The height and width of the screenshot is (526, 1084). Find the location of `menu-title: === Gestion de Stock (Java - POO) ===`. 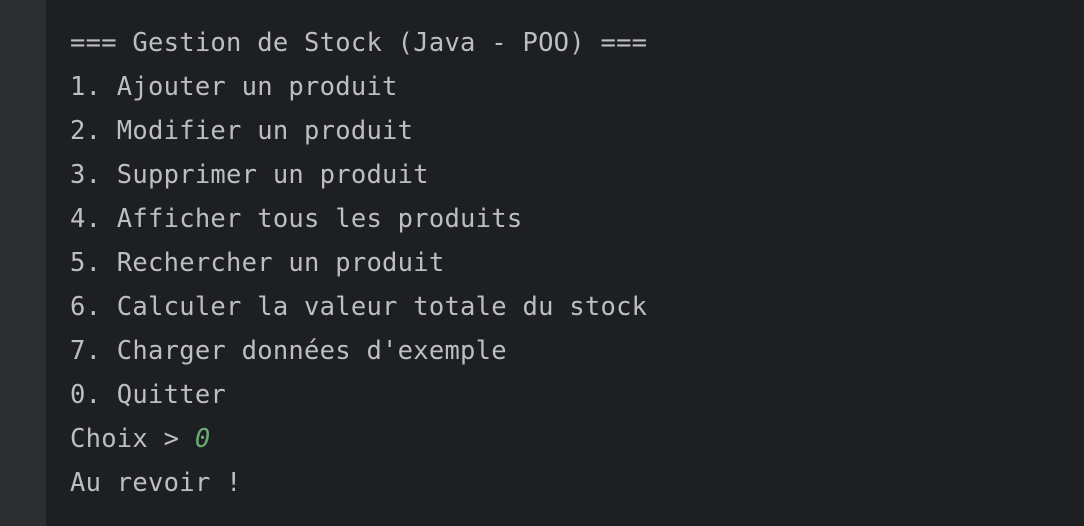

menu-title: === Gestion de Stock (Java - POO) === is located at coordinates (359, 43).